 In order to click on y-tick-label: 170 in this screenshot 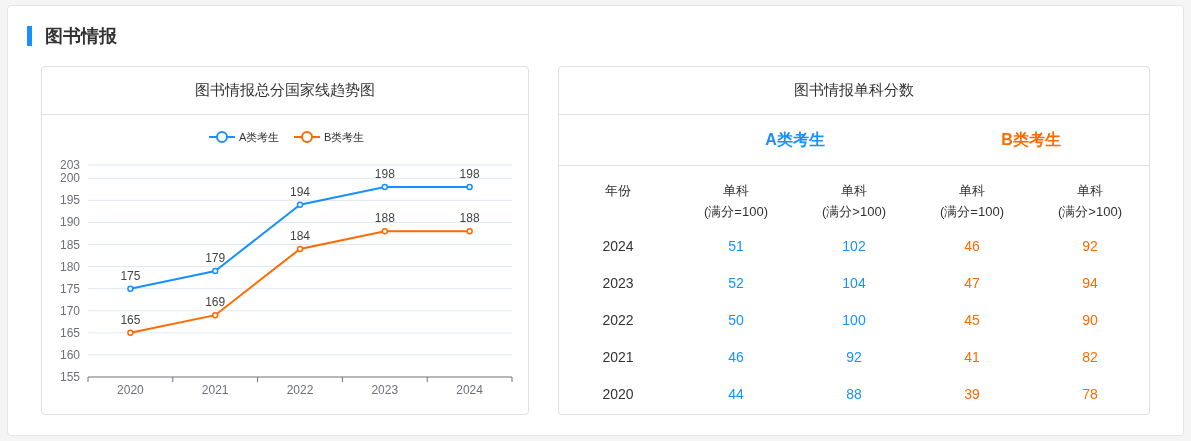, I will do `click(69, 310)`.